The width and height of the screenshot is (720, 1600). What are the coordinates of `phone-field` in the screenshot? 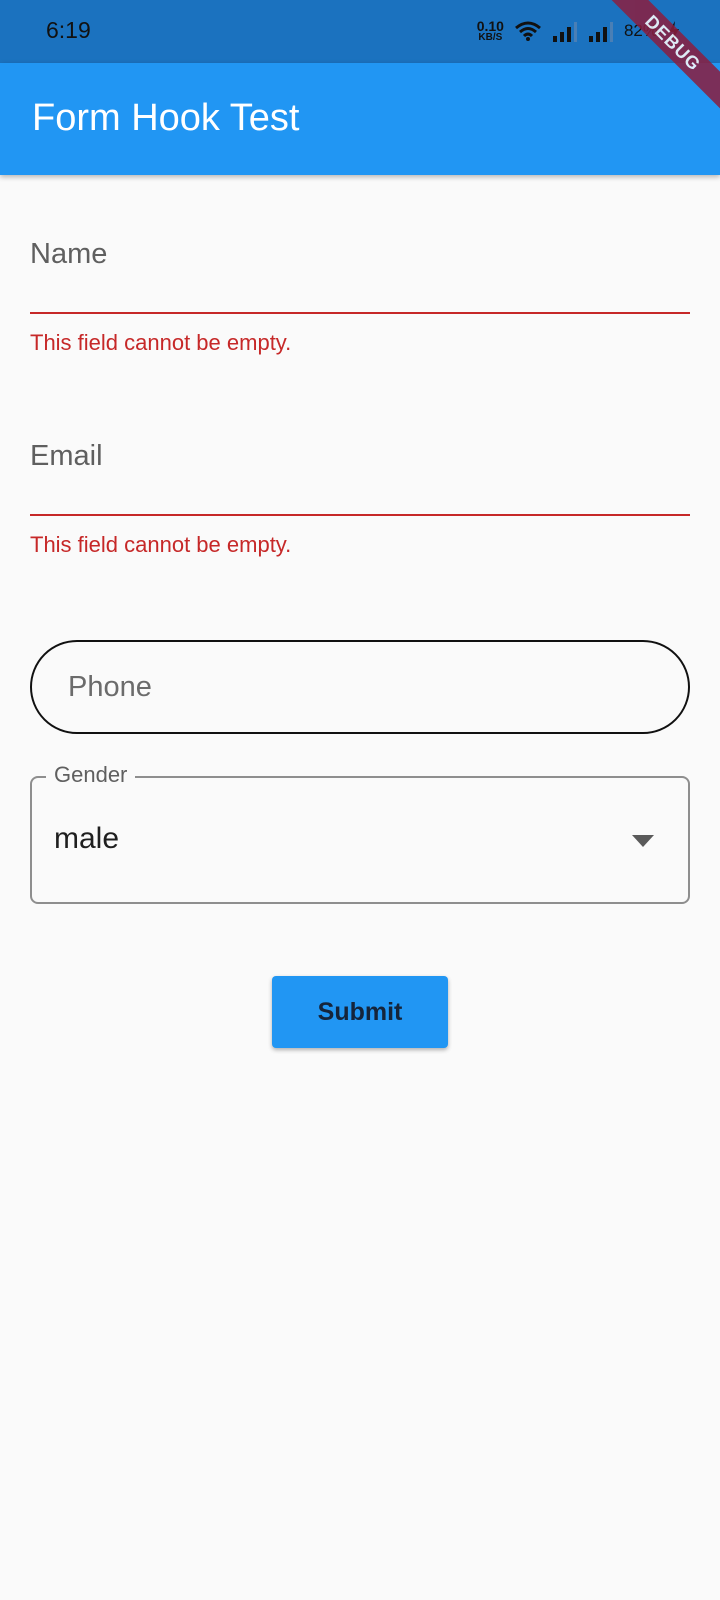 It's located at (360, 687).